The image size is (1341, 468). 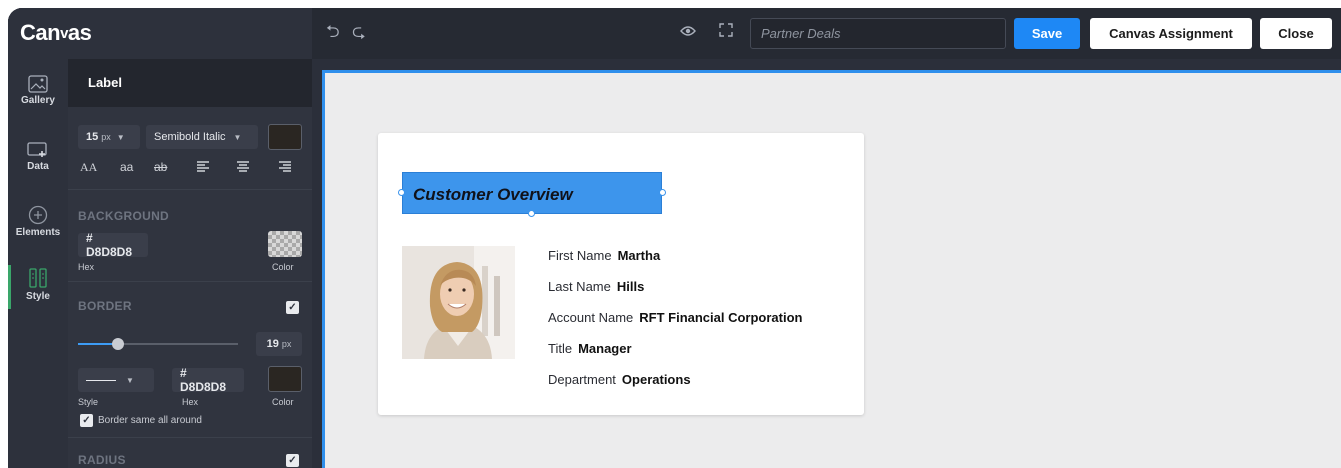 What do you see at coordinates (160, 167) in the screenshot?
I see `strikethrough-button: ab` at bounding box center [160, 167].